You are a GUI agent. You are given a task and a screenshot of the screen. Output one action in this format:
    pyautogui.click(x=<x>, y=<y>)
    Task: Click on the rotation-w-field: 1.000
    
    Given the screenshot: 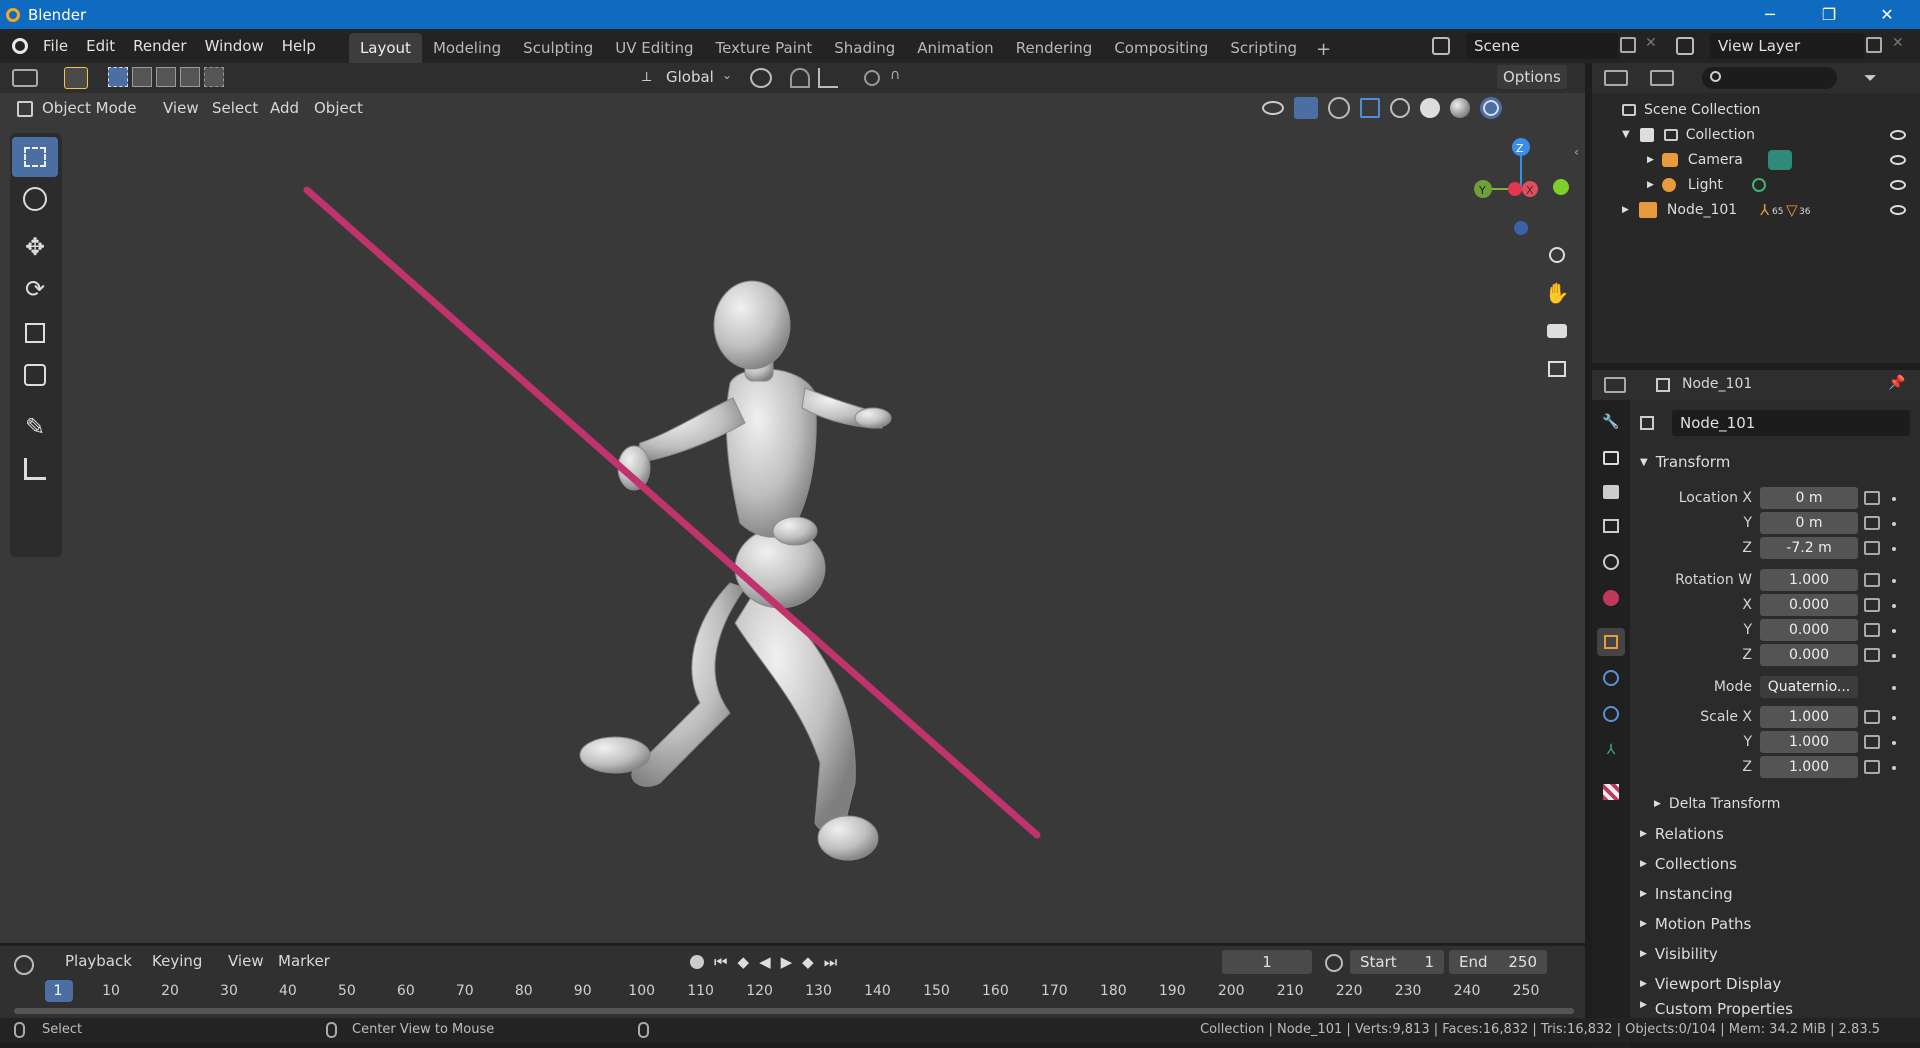 What is the action you would take?
    pyautogui.click(x=1809, y=580)
    